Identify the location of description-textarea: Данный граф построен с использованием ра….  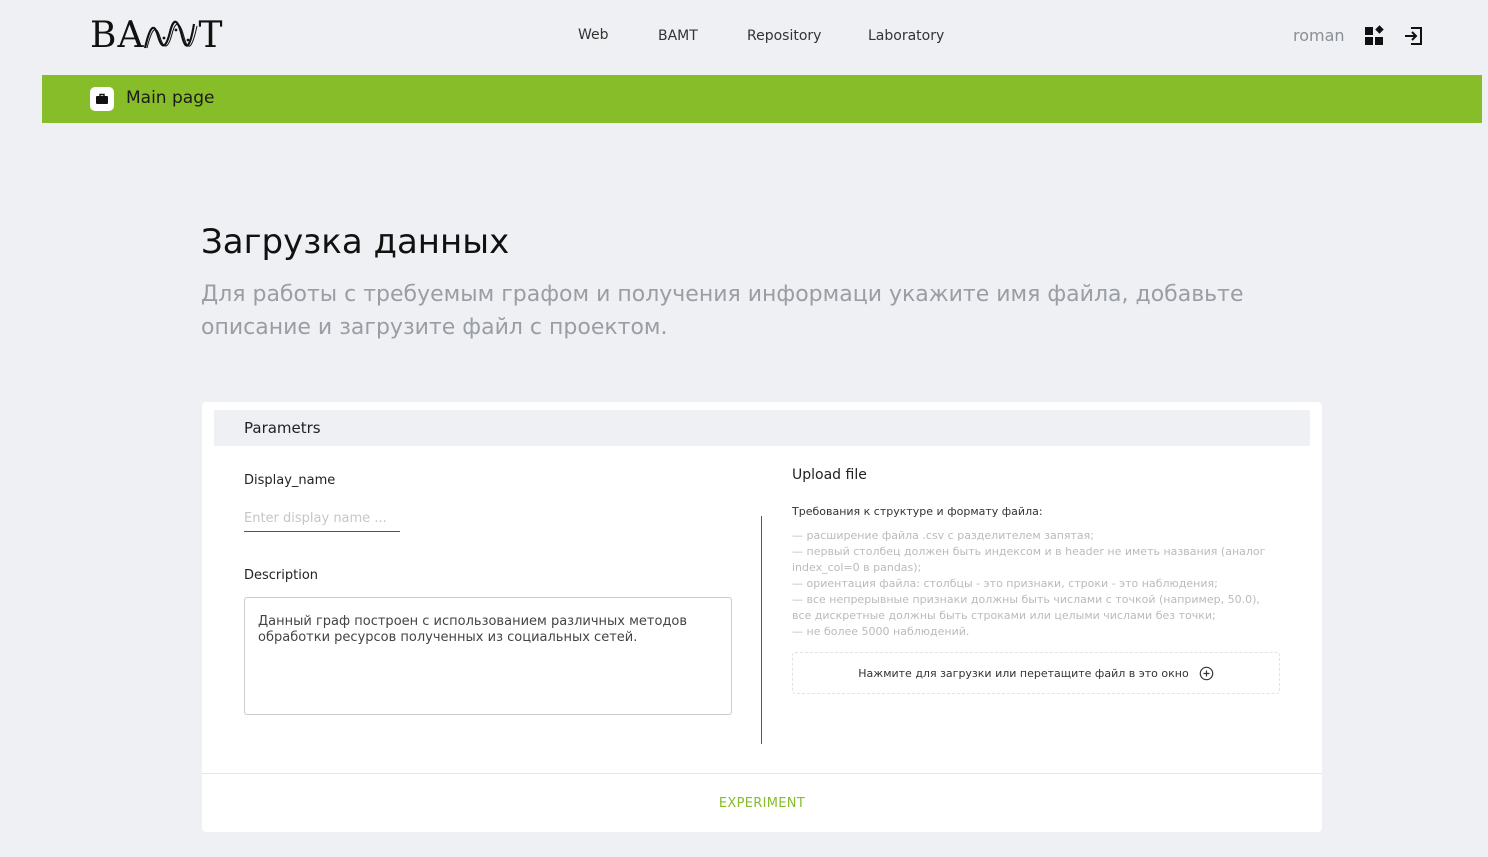
(488, 656).